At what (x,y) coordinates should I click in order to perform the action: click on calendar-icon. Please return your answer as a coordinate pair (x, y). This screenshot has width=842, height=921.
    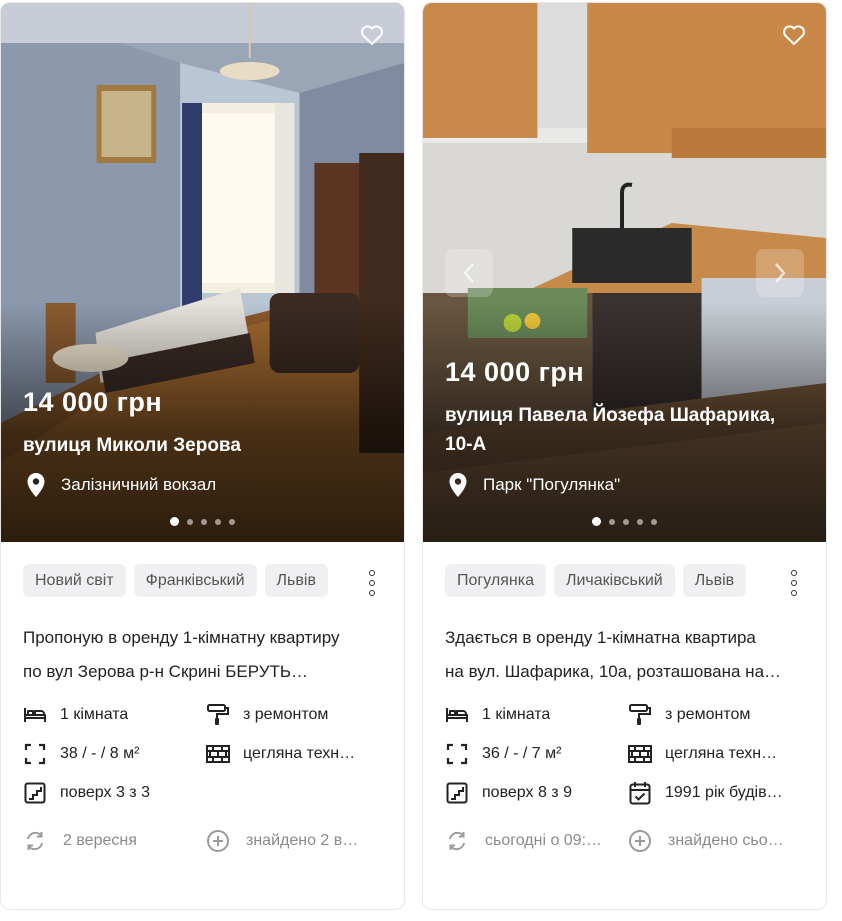
    Looking at the image, I should click on (640, 793).